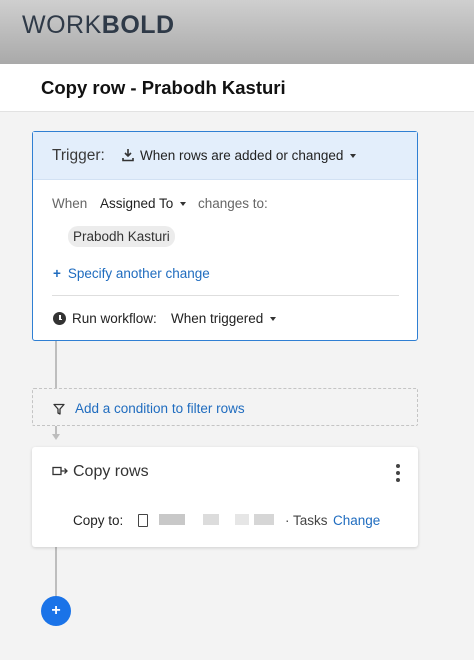  I want to click on run-workflow-value: When triggered, so click(217, 318).